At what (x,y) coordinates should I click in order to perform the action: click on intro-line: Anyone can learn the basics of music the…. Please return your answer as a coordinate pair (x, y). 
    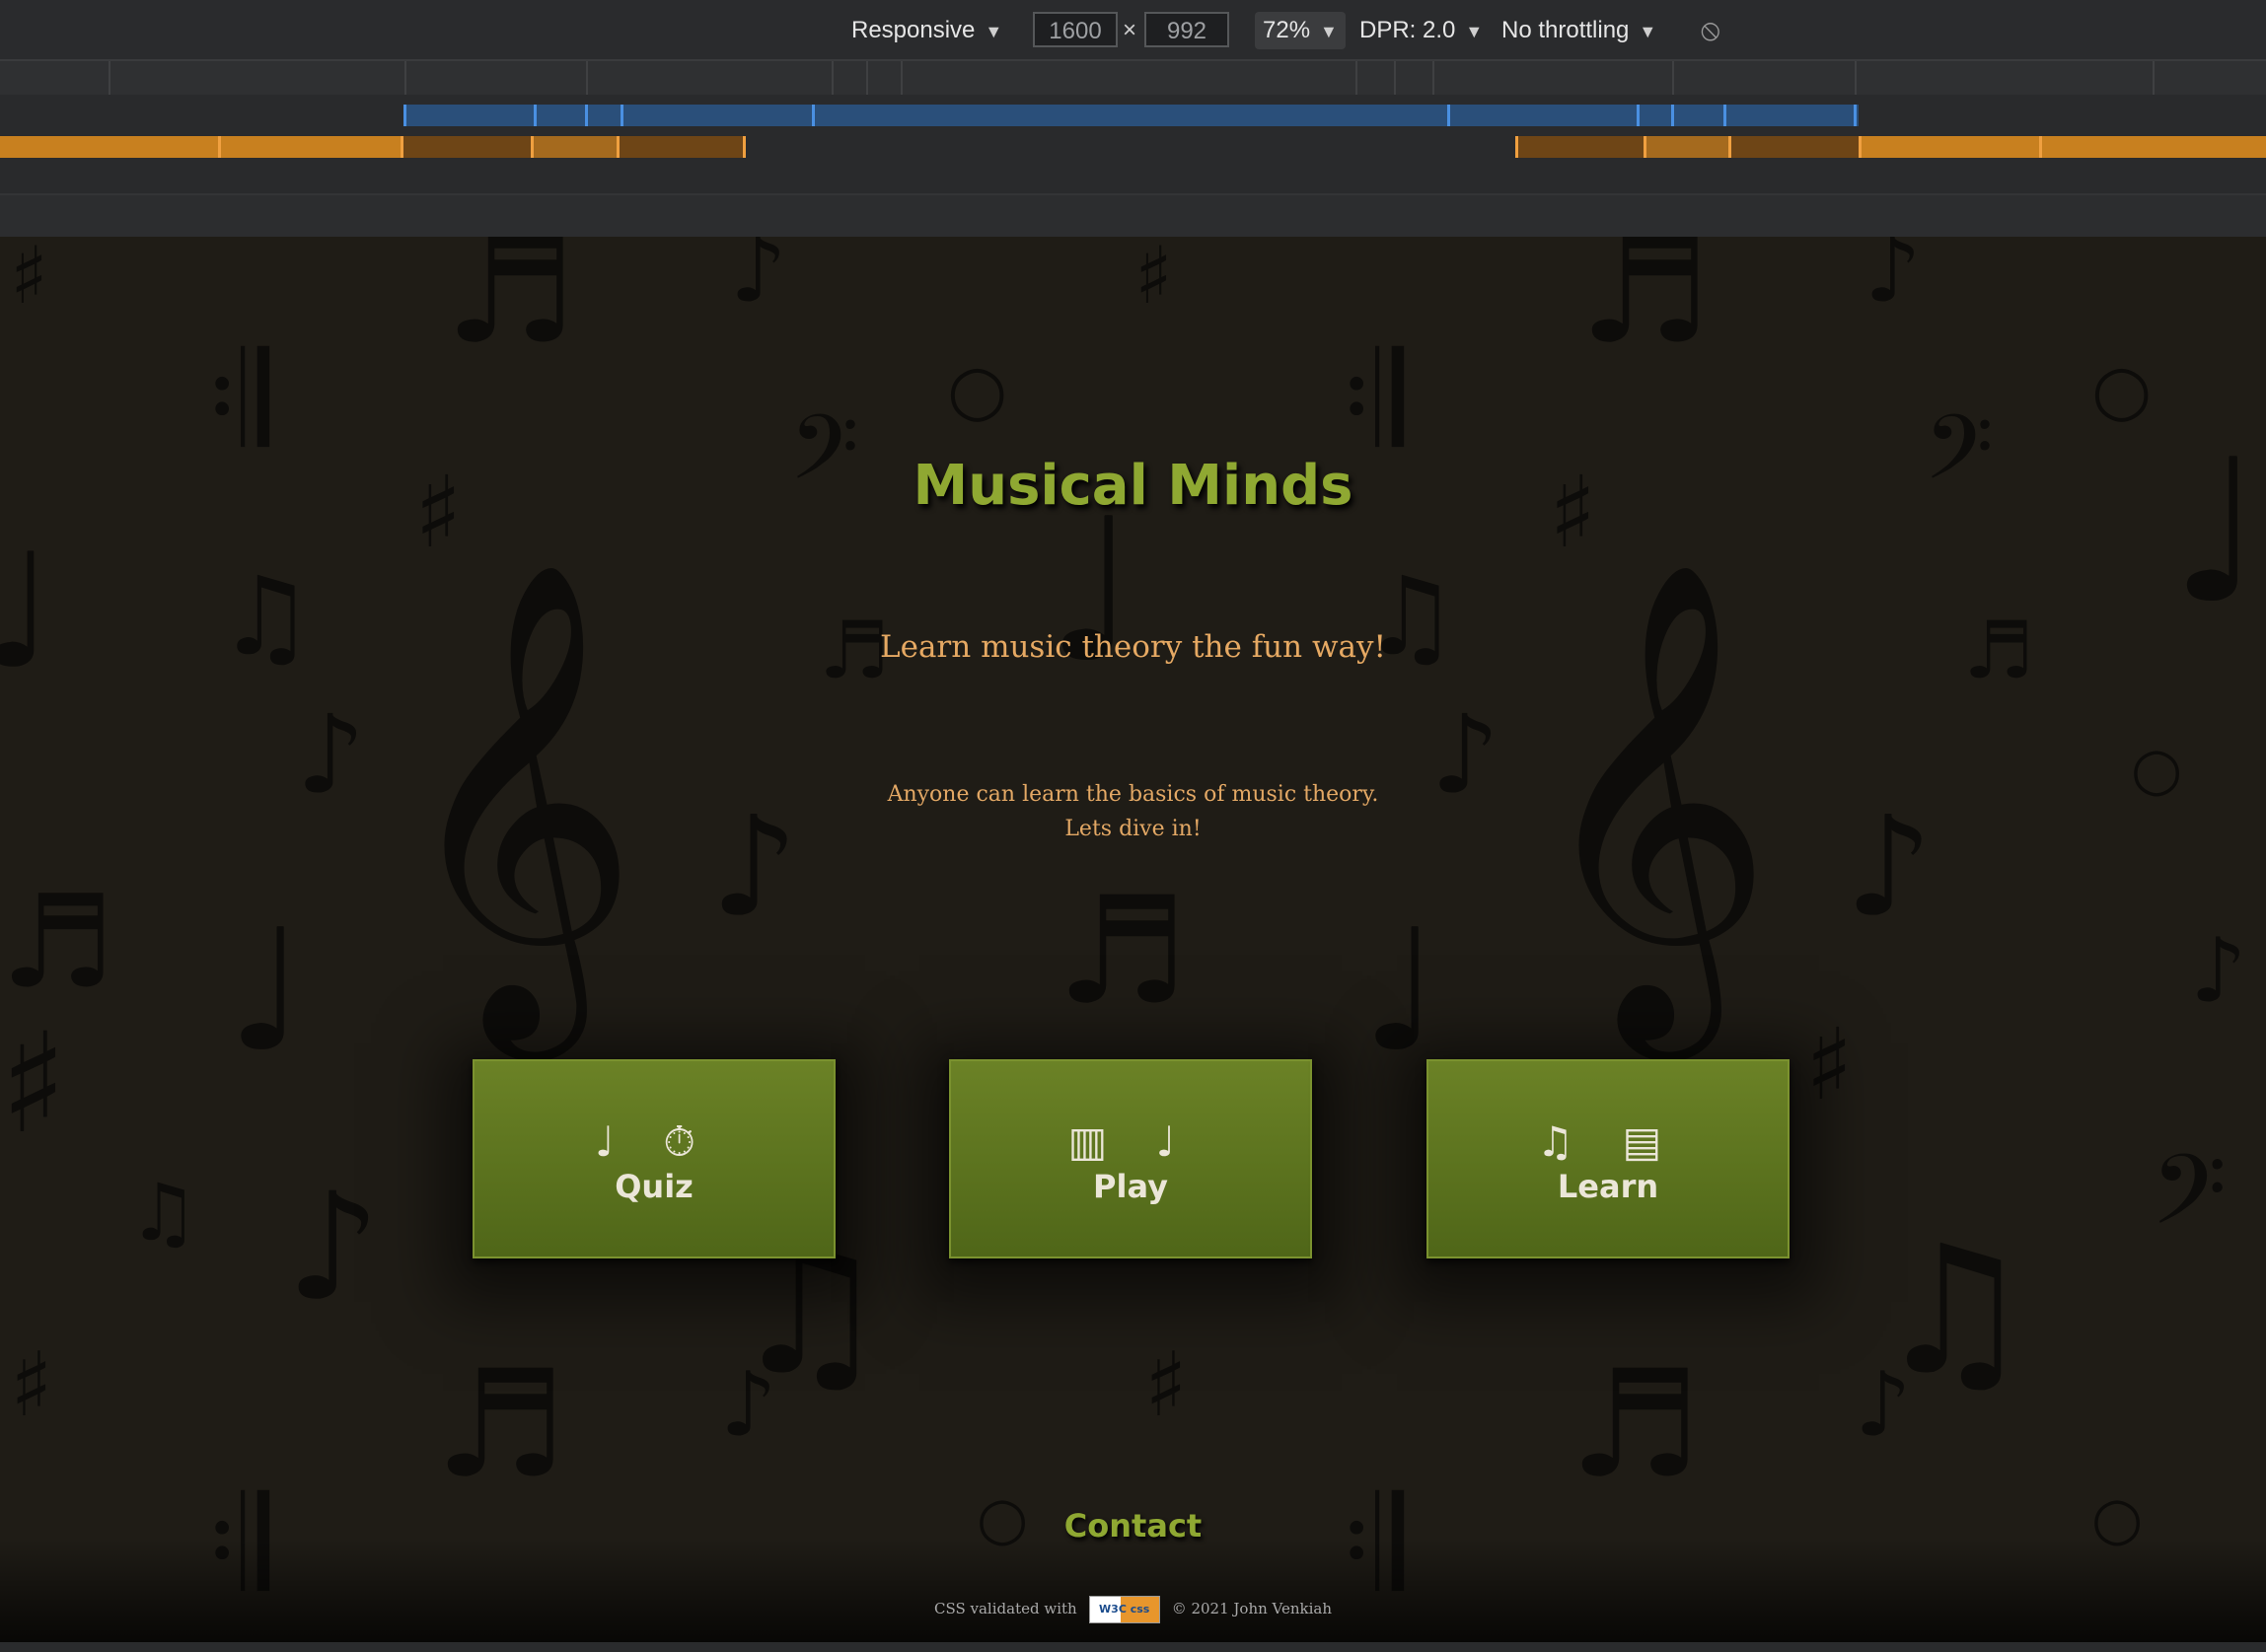
    Looking at the image, I should click on (1133, 795).